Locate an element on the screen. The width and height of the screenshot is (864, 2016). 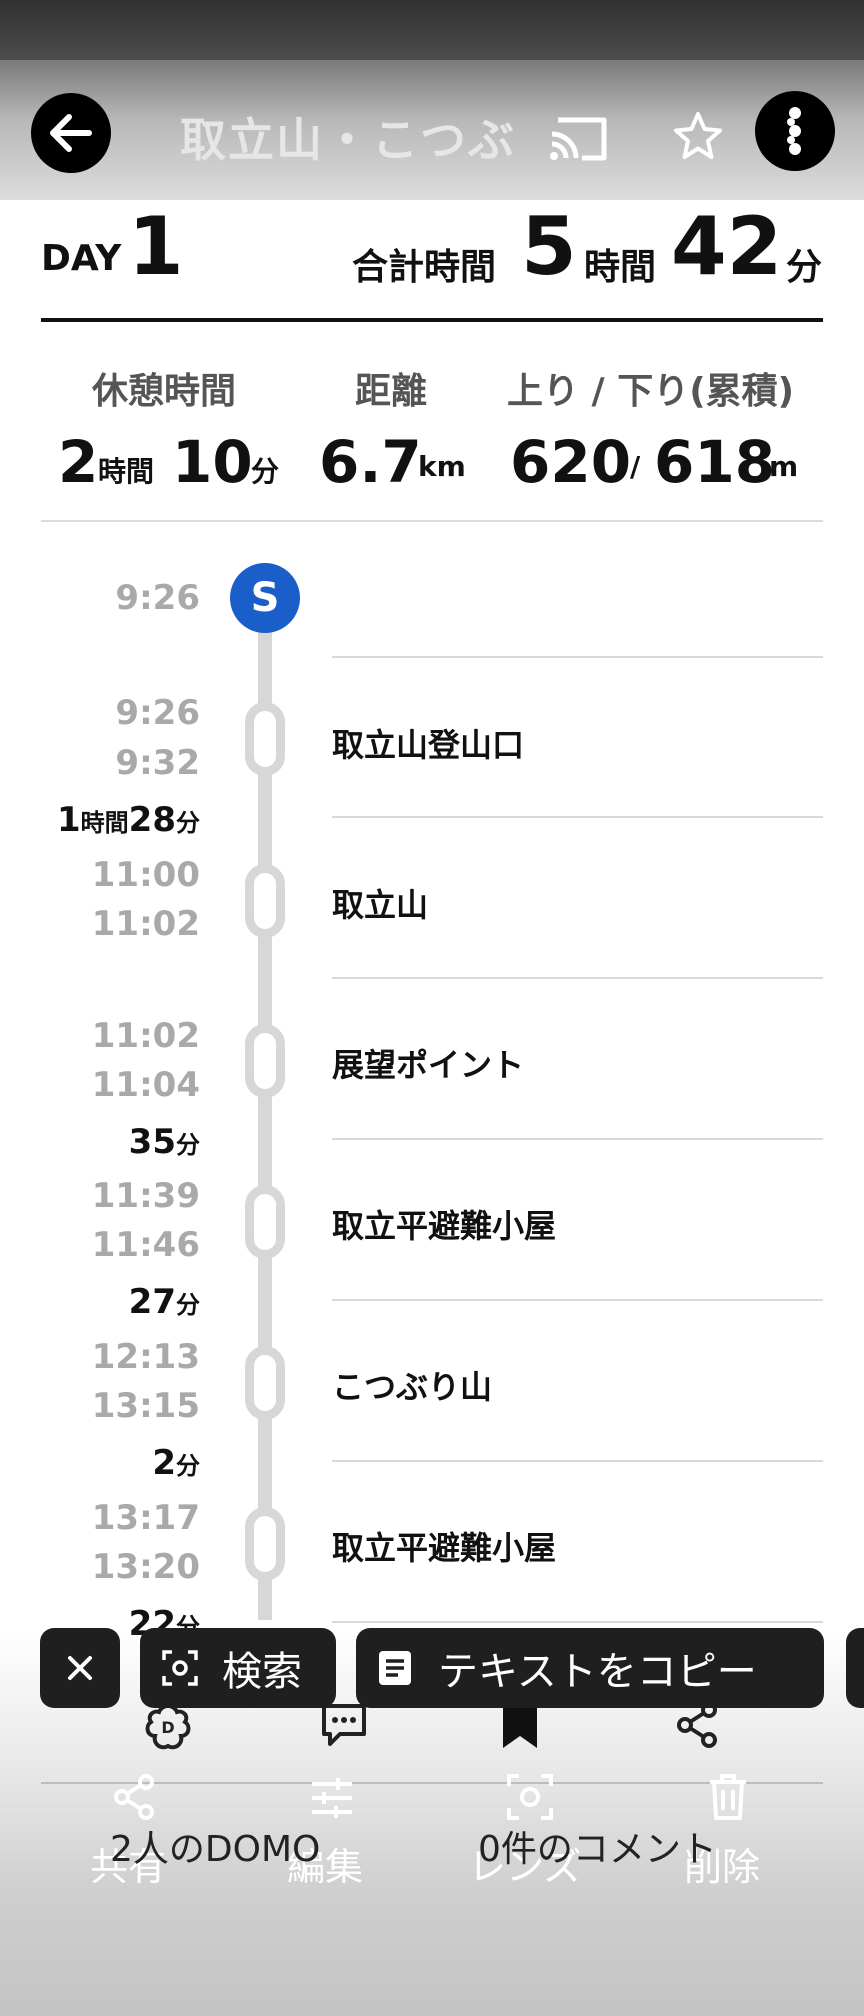
waypoint-name: 展望ポイント is located at coordinates (428, 1063).